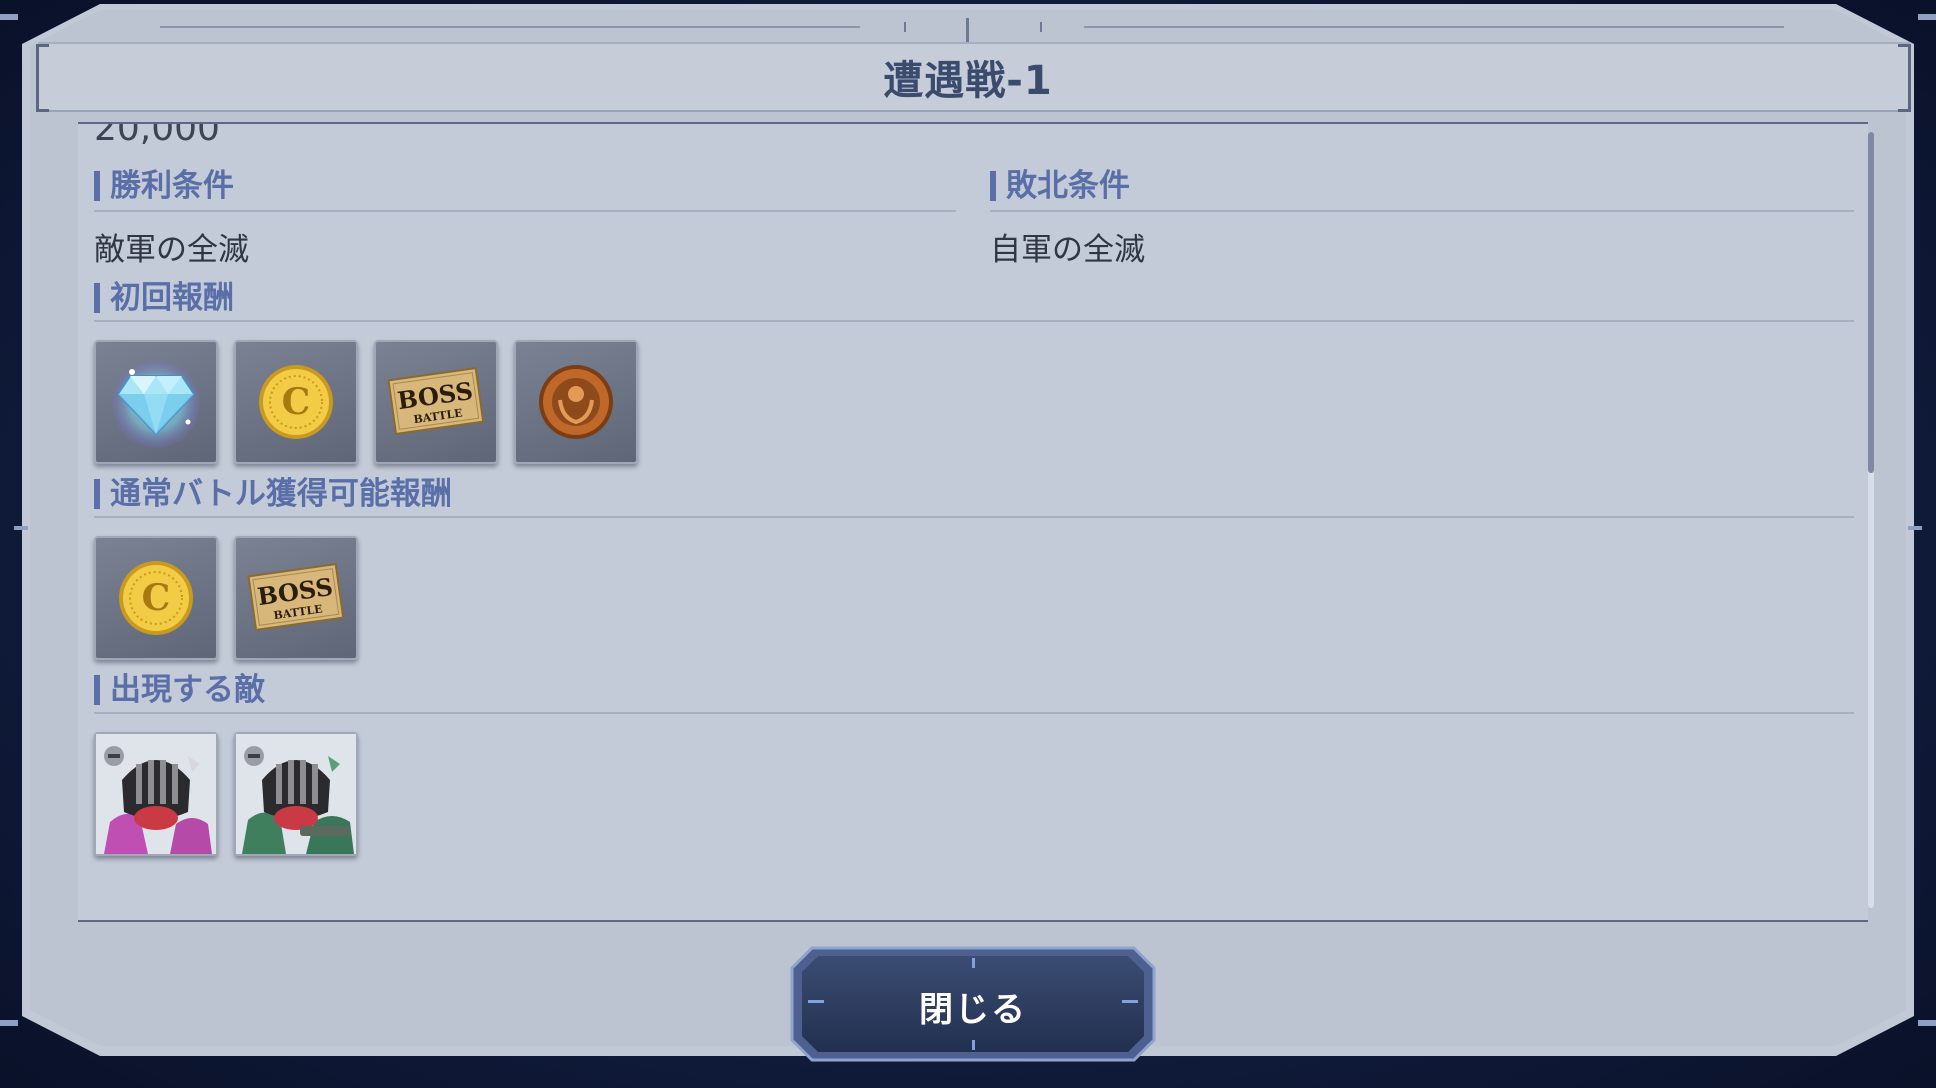 This screenshot has width=1936, height=1088. Describe the element at coordinates (164, 298) in the screenshot. I see `first-reward-heading: 初回報酬` at that location.